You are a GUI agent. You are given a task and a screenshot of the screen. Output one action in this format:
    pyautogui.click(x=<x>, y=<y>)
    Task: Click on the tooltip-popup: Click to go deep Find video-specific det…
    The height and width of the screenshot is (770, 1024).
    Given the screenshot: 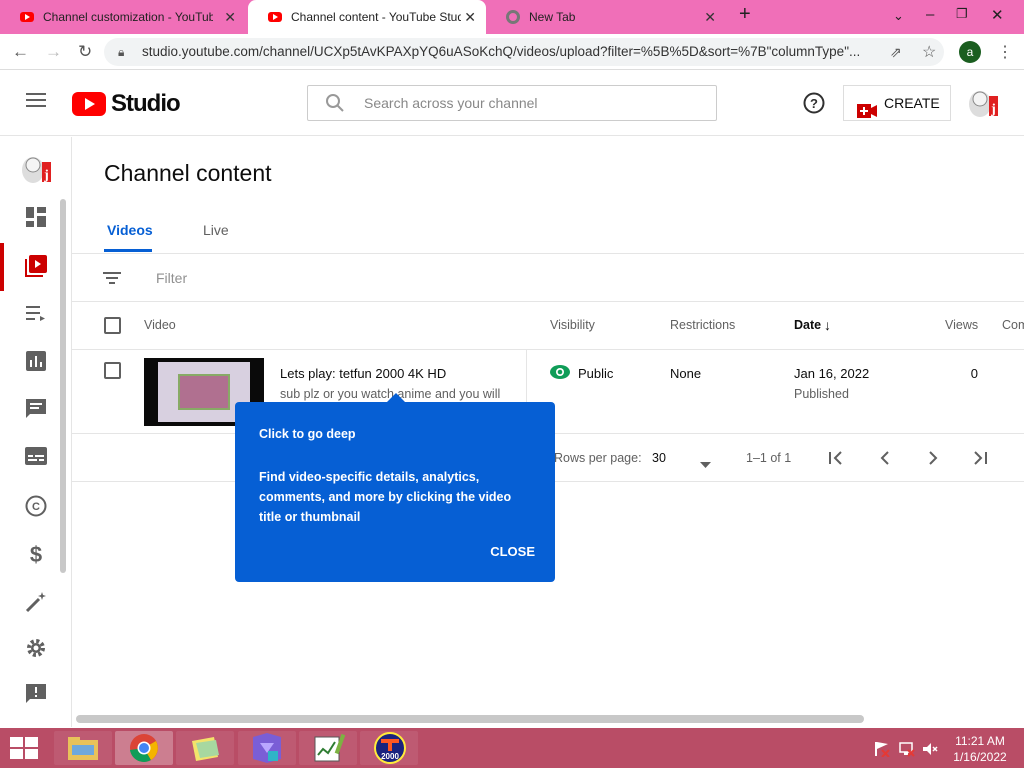 What is the action you would take?
    pyautogui.click(x=395, y=487)
    